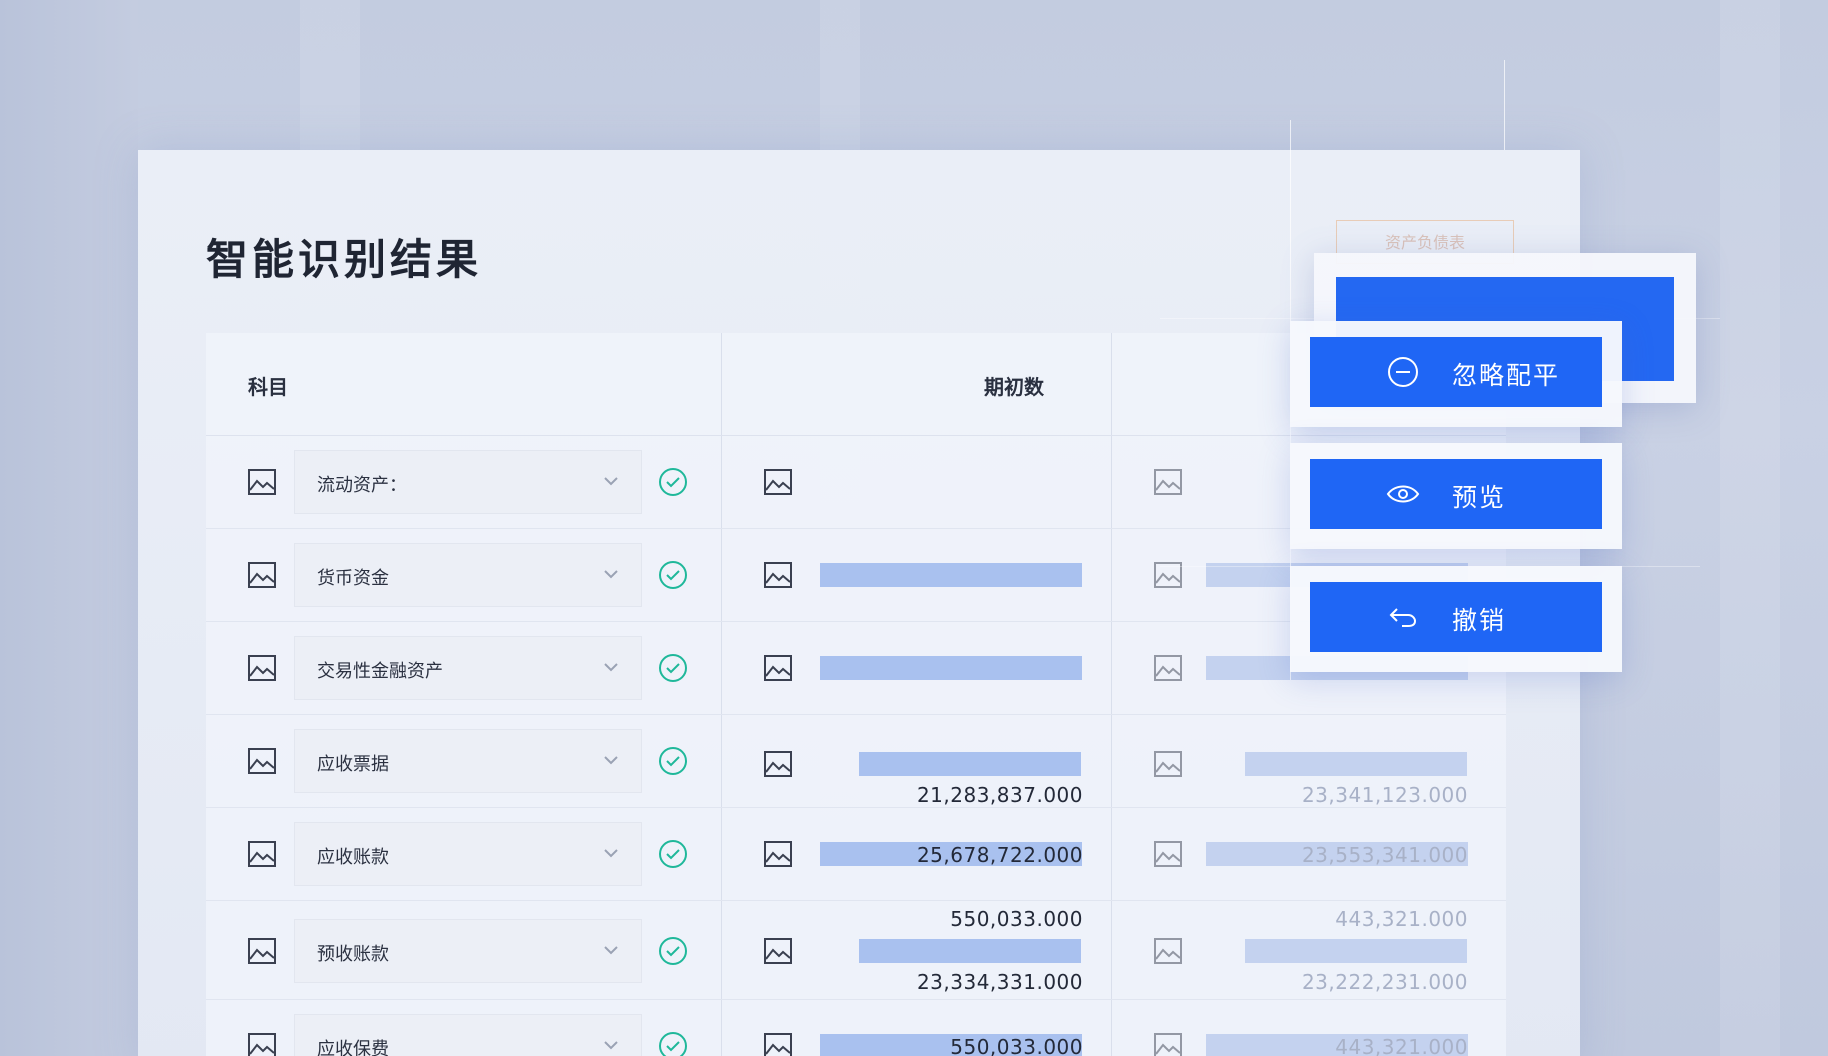 The height and width of the screenshot is (1056, 1828). I want to click on subject-select: 流动资产：, so click(468, 482).